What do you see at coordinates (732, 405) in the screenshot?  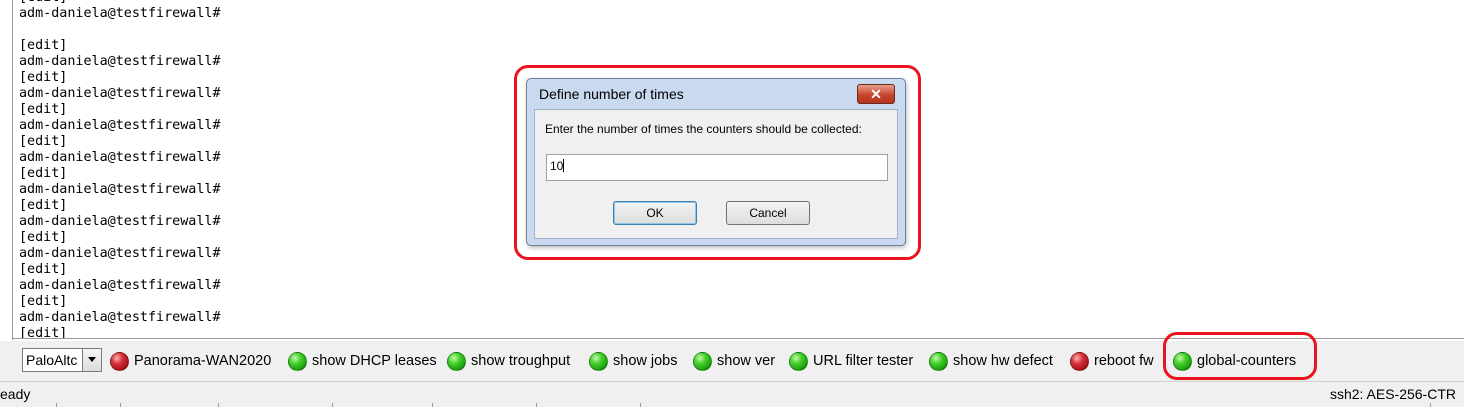 I see `status-bar-separators` at bounding box center [732, 405].